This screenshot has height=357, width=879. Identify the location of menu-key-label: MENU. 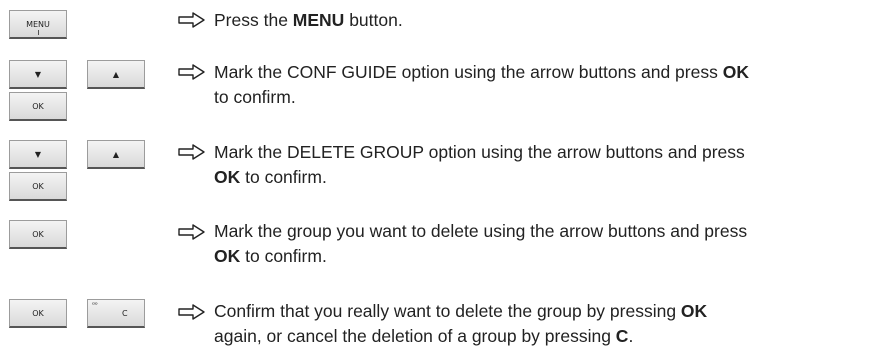
(38, 24).